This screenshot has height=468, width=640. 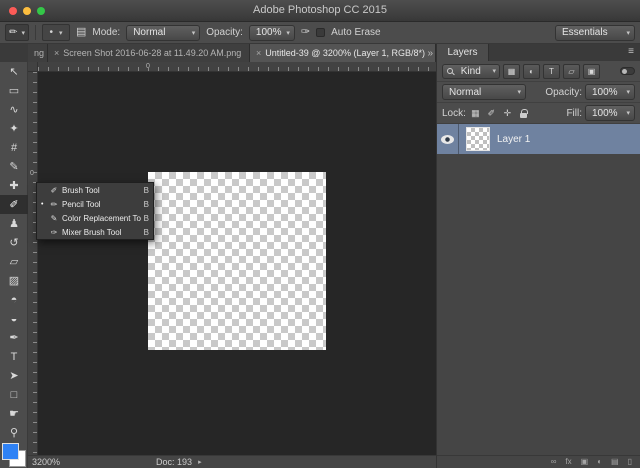 What do you see at coordinates (95, 218) in the screenshot?
I see `flyout-item-color-replacement-tool: ✎ Color Replacement Tool B` at bounding box center [95, 218].